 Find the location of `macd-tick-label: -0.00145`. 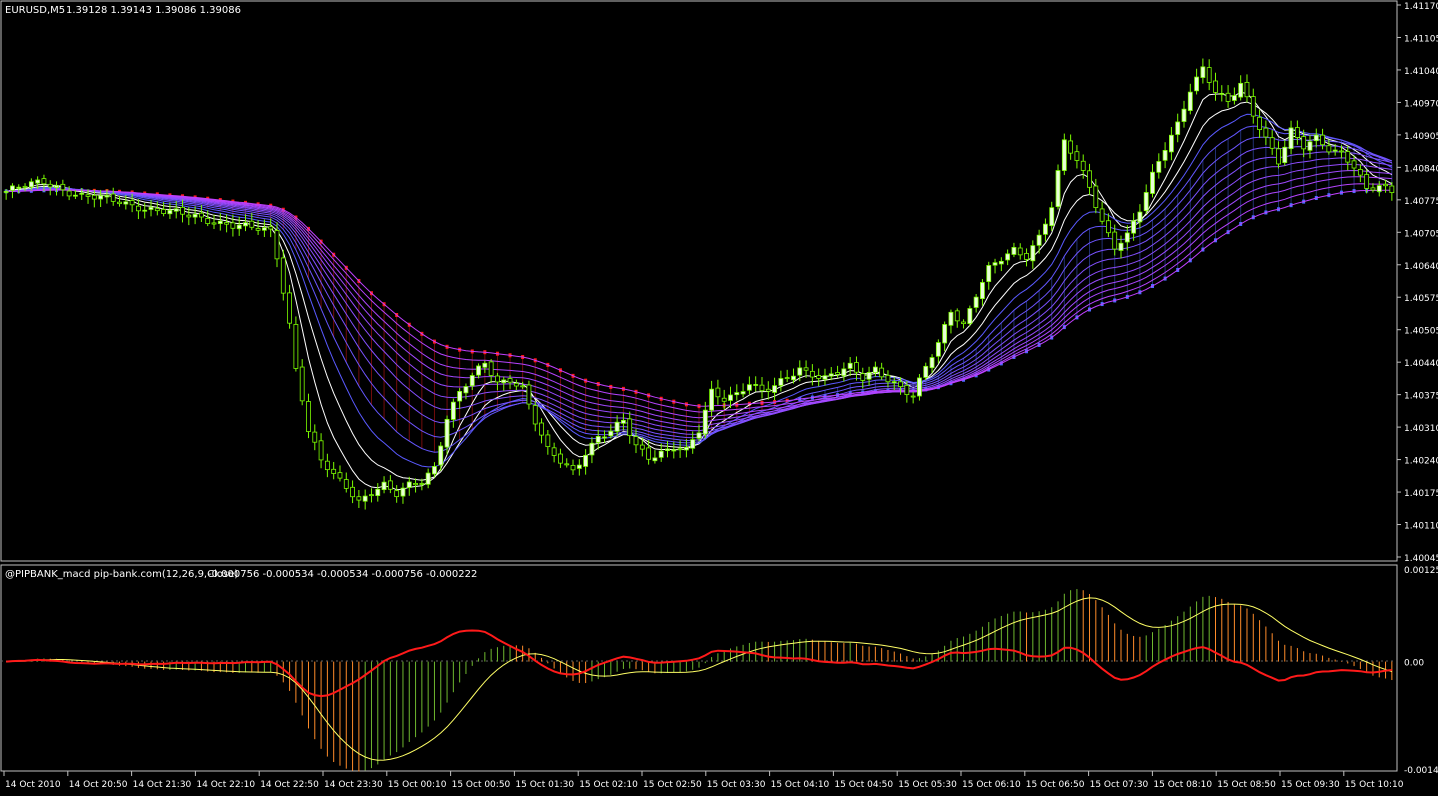

macd-tick-label: -0.00145 is located at coordinates (1421, 771).